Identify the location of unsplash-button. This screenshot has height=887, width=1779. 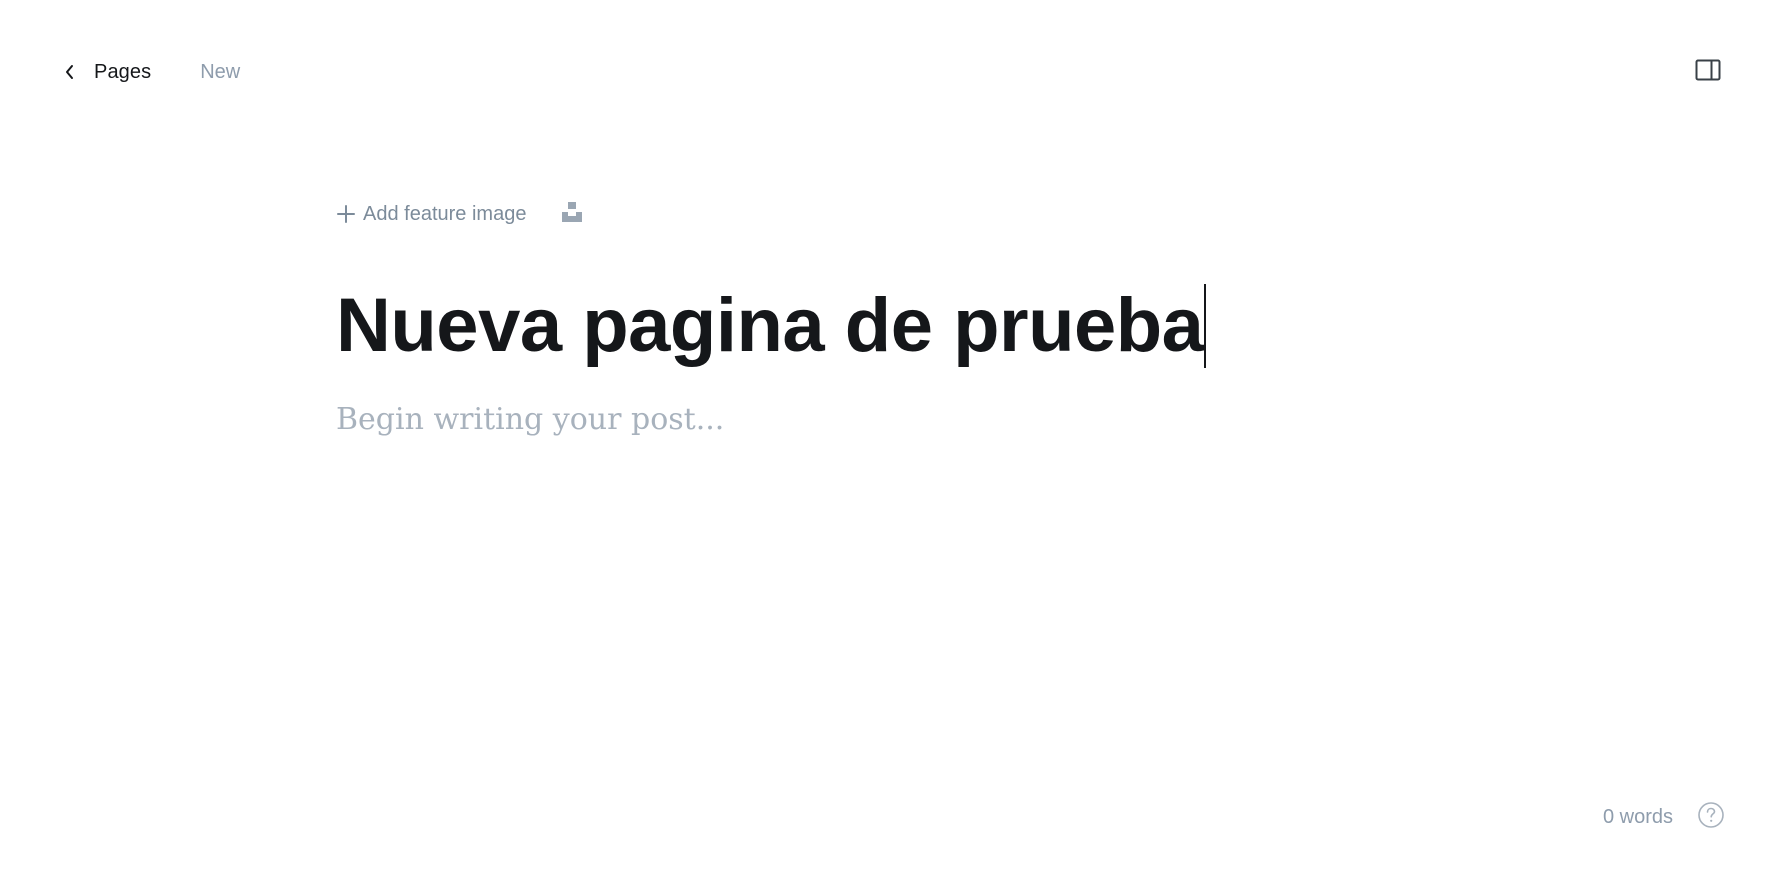
(572, 214).